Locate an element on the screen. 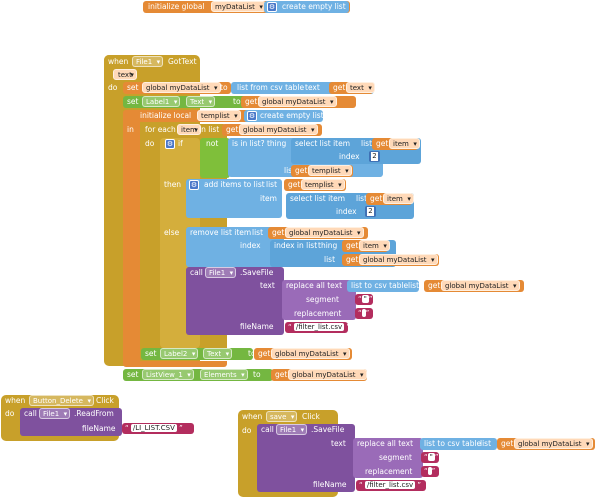 The image size is (597, 499). filename-label: fileName is located at coordinates (330, 484).